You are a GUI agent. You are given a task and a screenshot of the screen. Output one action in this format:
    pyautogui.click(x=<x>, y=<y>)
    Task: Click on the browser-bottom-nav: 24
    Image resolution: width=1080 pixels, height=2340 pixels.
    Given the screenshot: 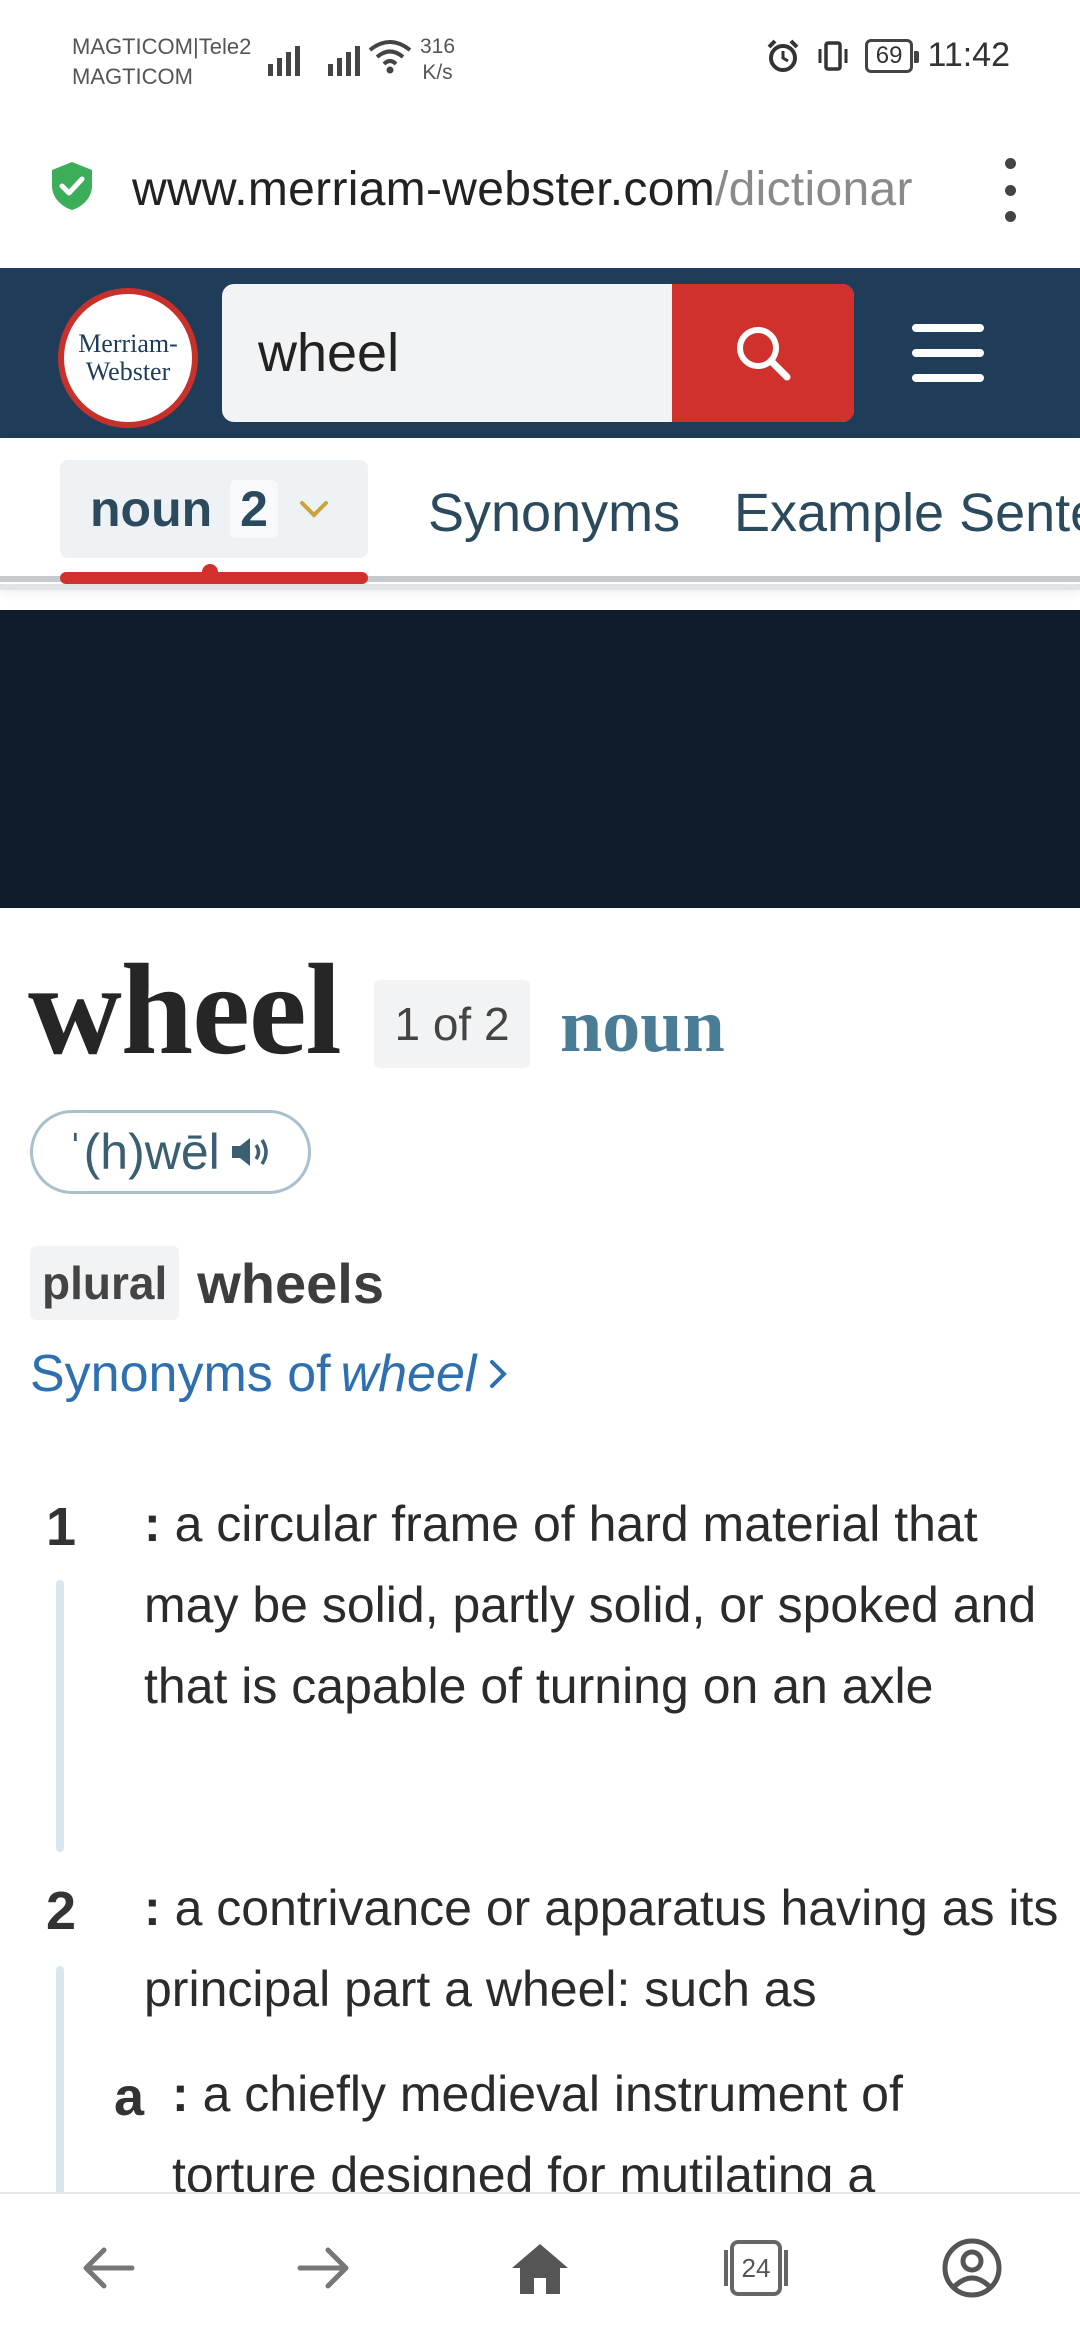 What is the action you would take?
    pyautogui.click(x=540, y=2266)
    